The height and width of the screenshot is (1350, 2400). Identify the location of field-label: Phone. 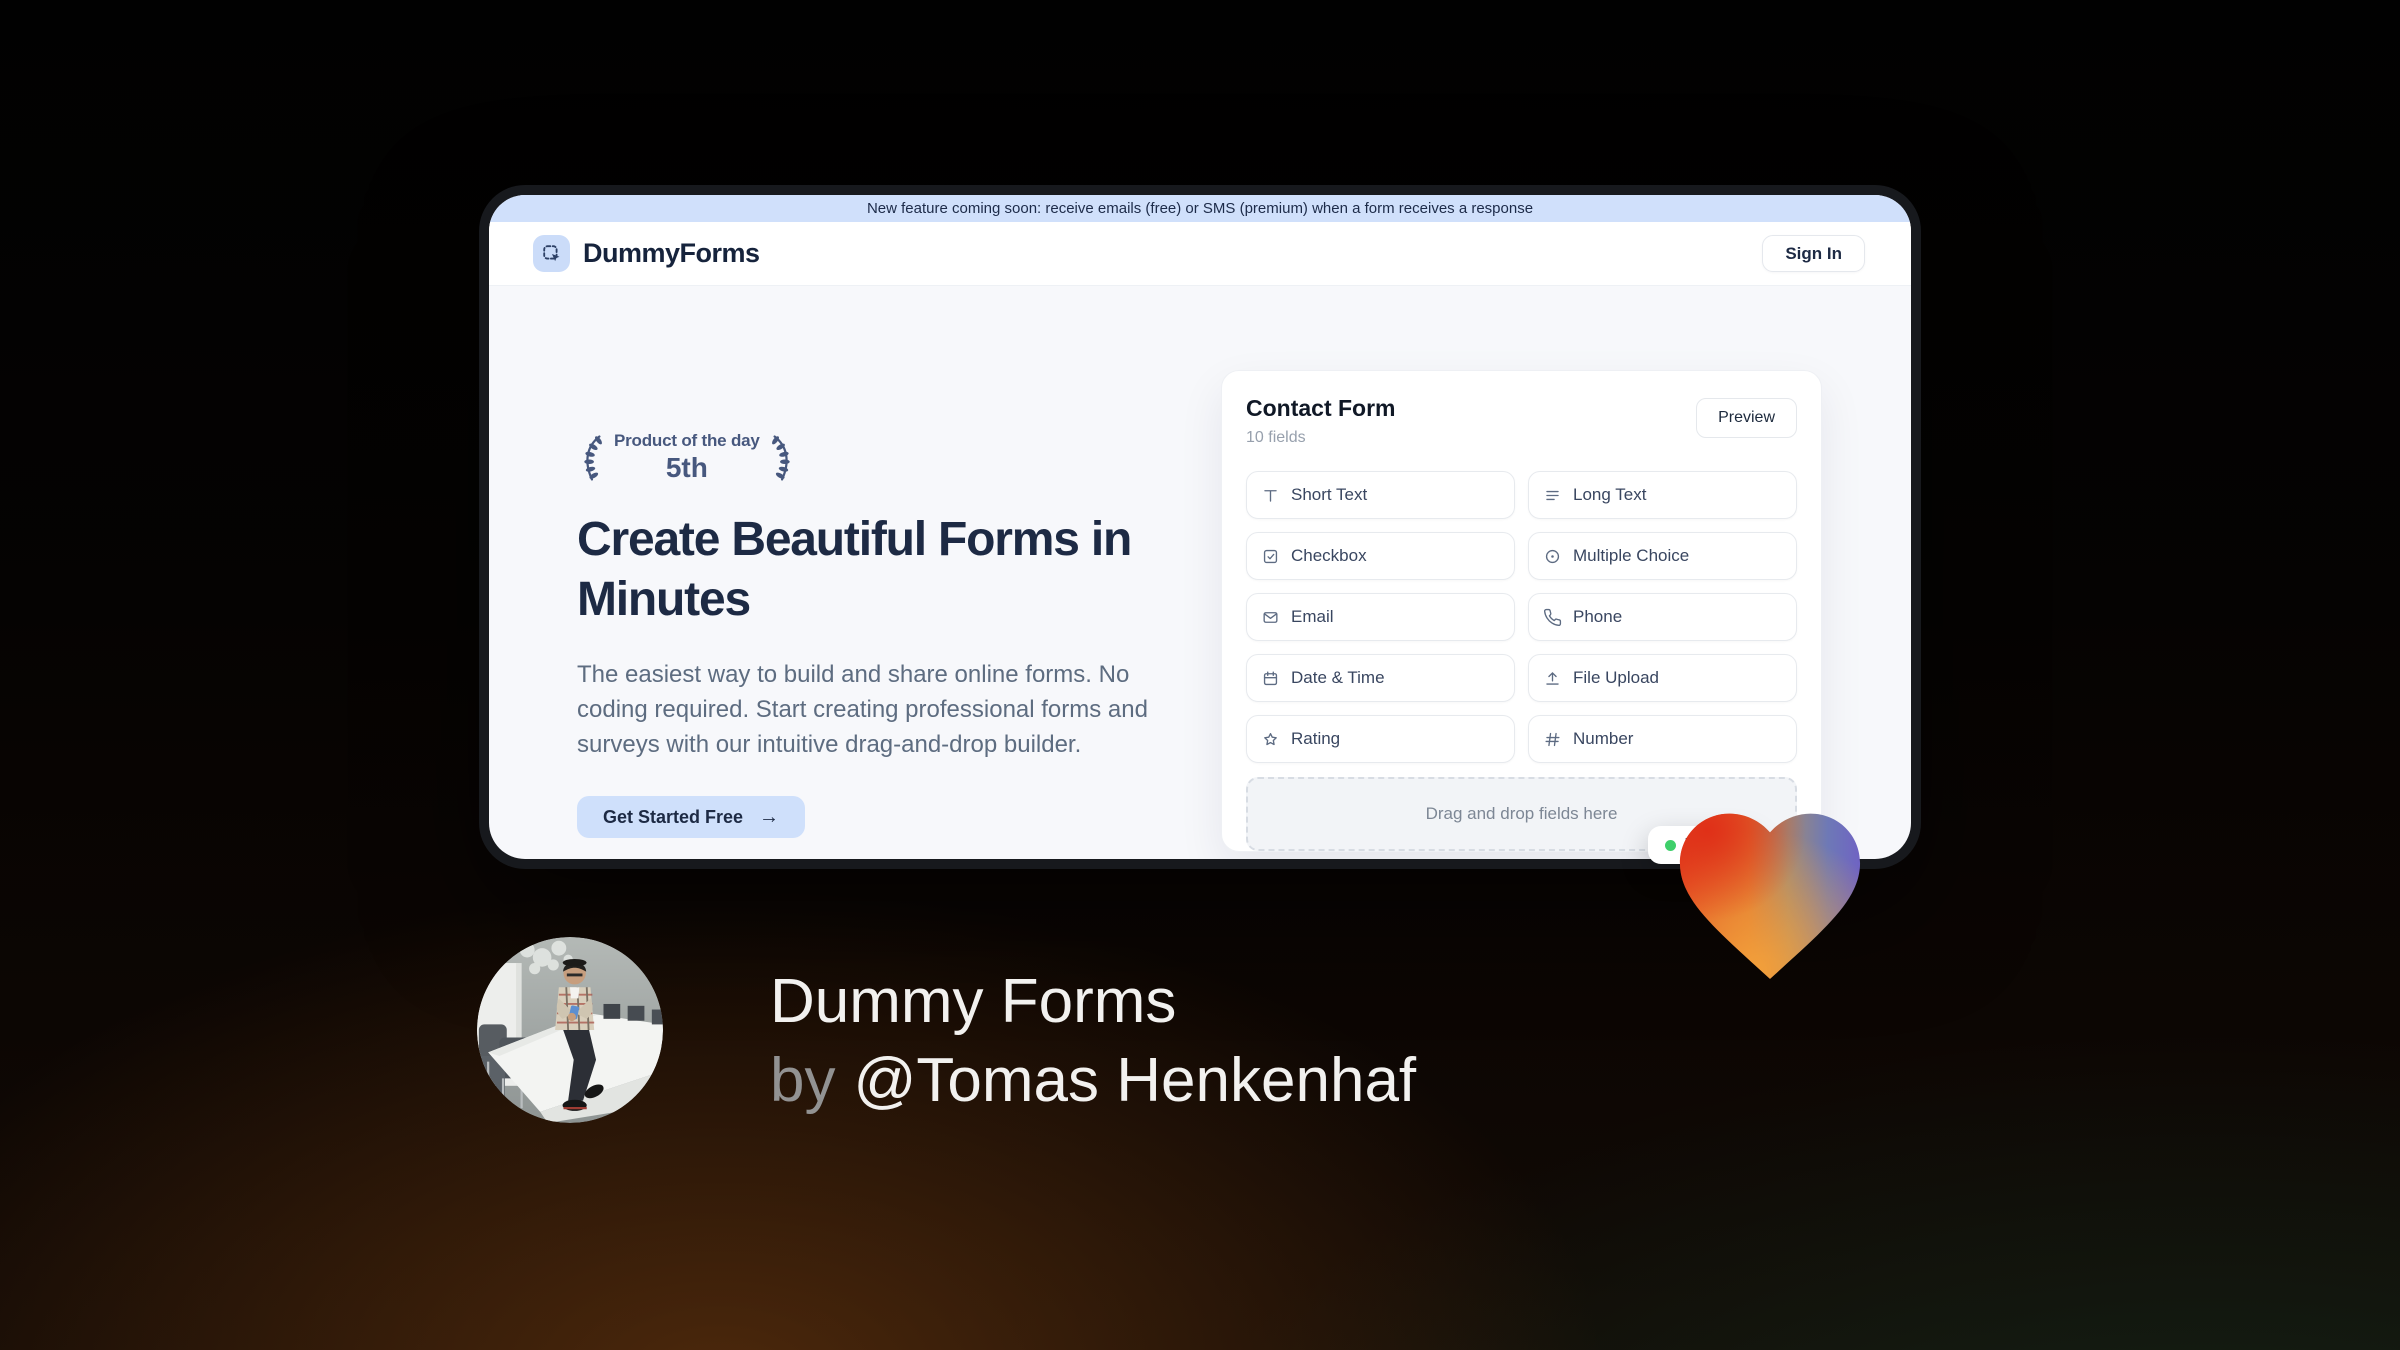
(1598, 616).